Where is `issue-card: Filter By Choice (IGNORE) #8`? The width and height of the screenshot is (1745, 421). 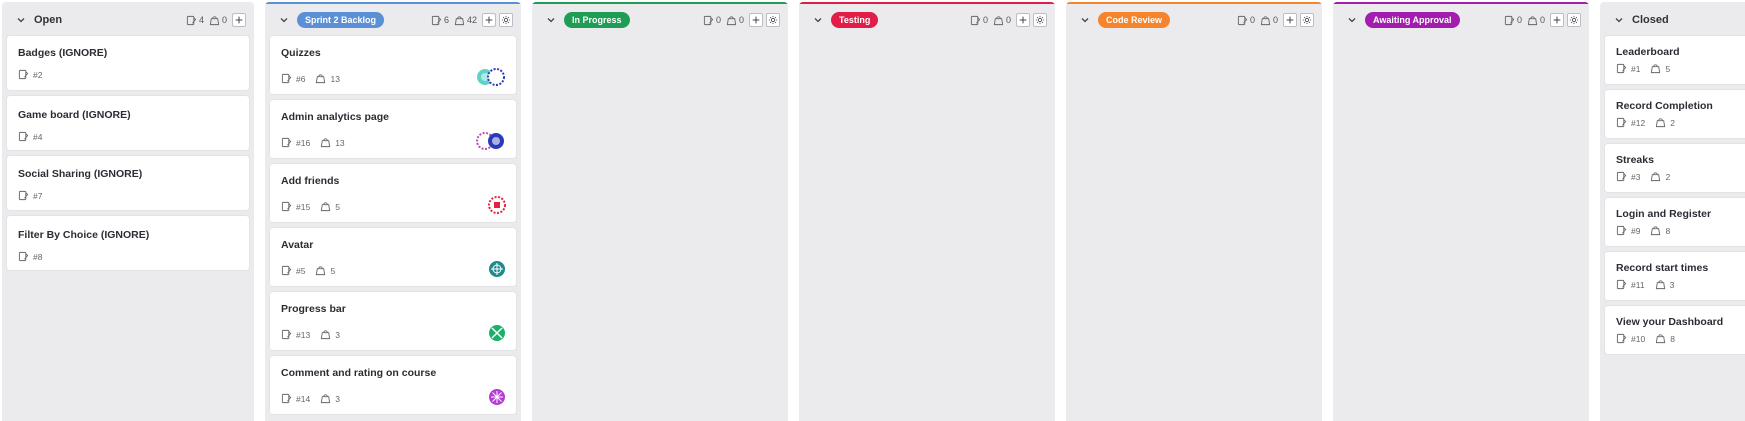
issue-card: Filter By Choice (IGNORE) #8 is located at coordinates (128, 243).